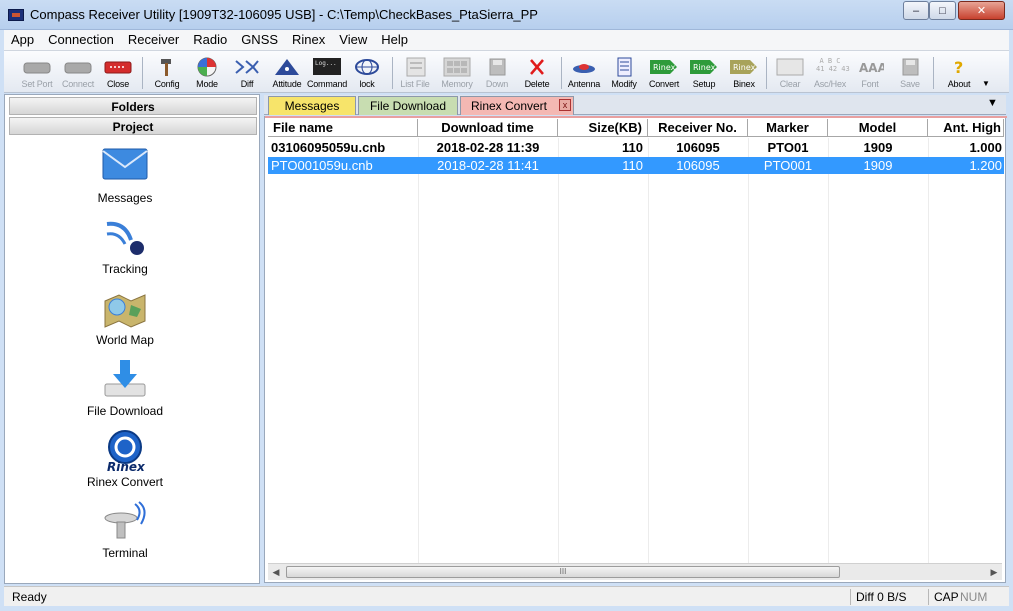 The width and height of the screenshot is (1013, 611). I want to click on scroll-left-icon: ◀, so click(276, 572).